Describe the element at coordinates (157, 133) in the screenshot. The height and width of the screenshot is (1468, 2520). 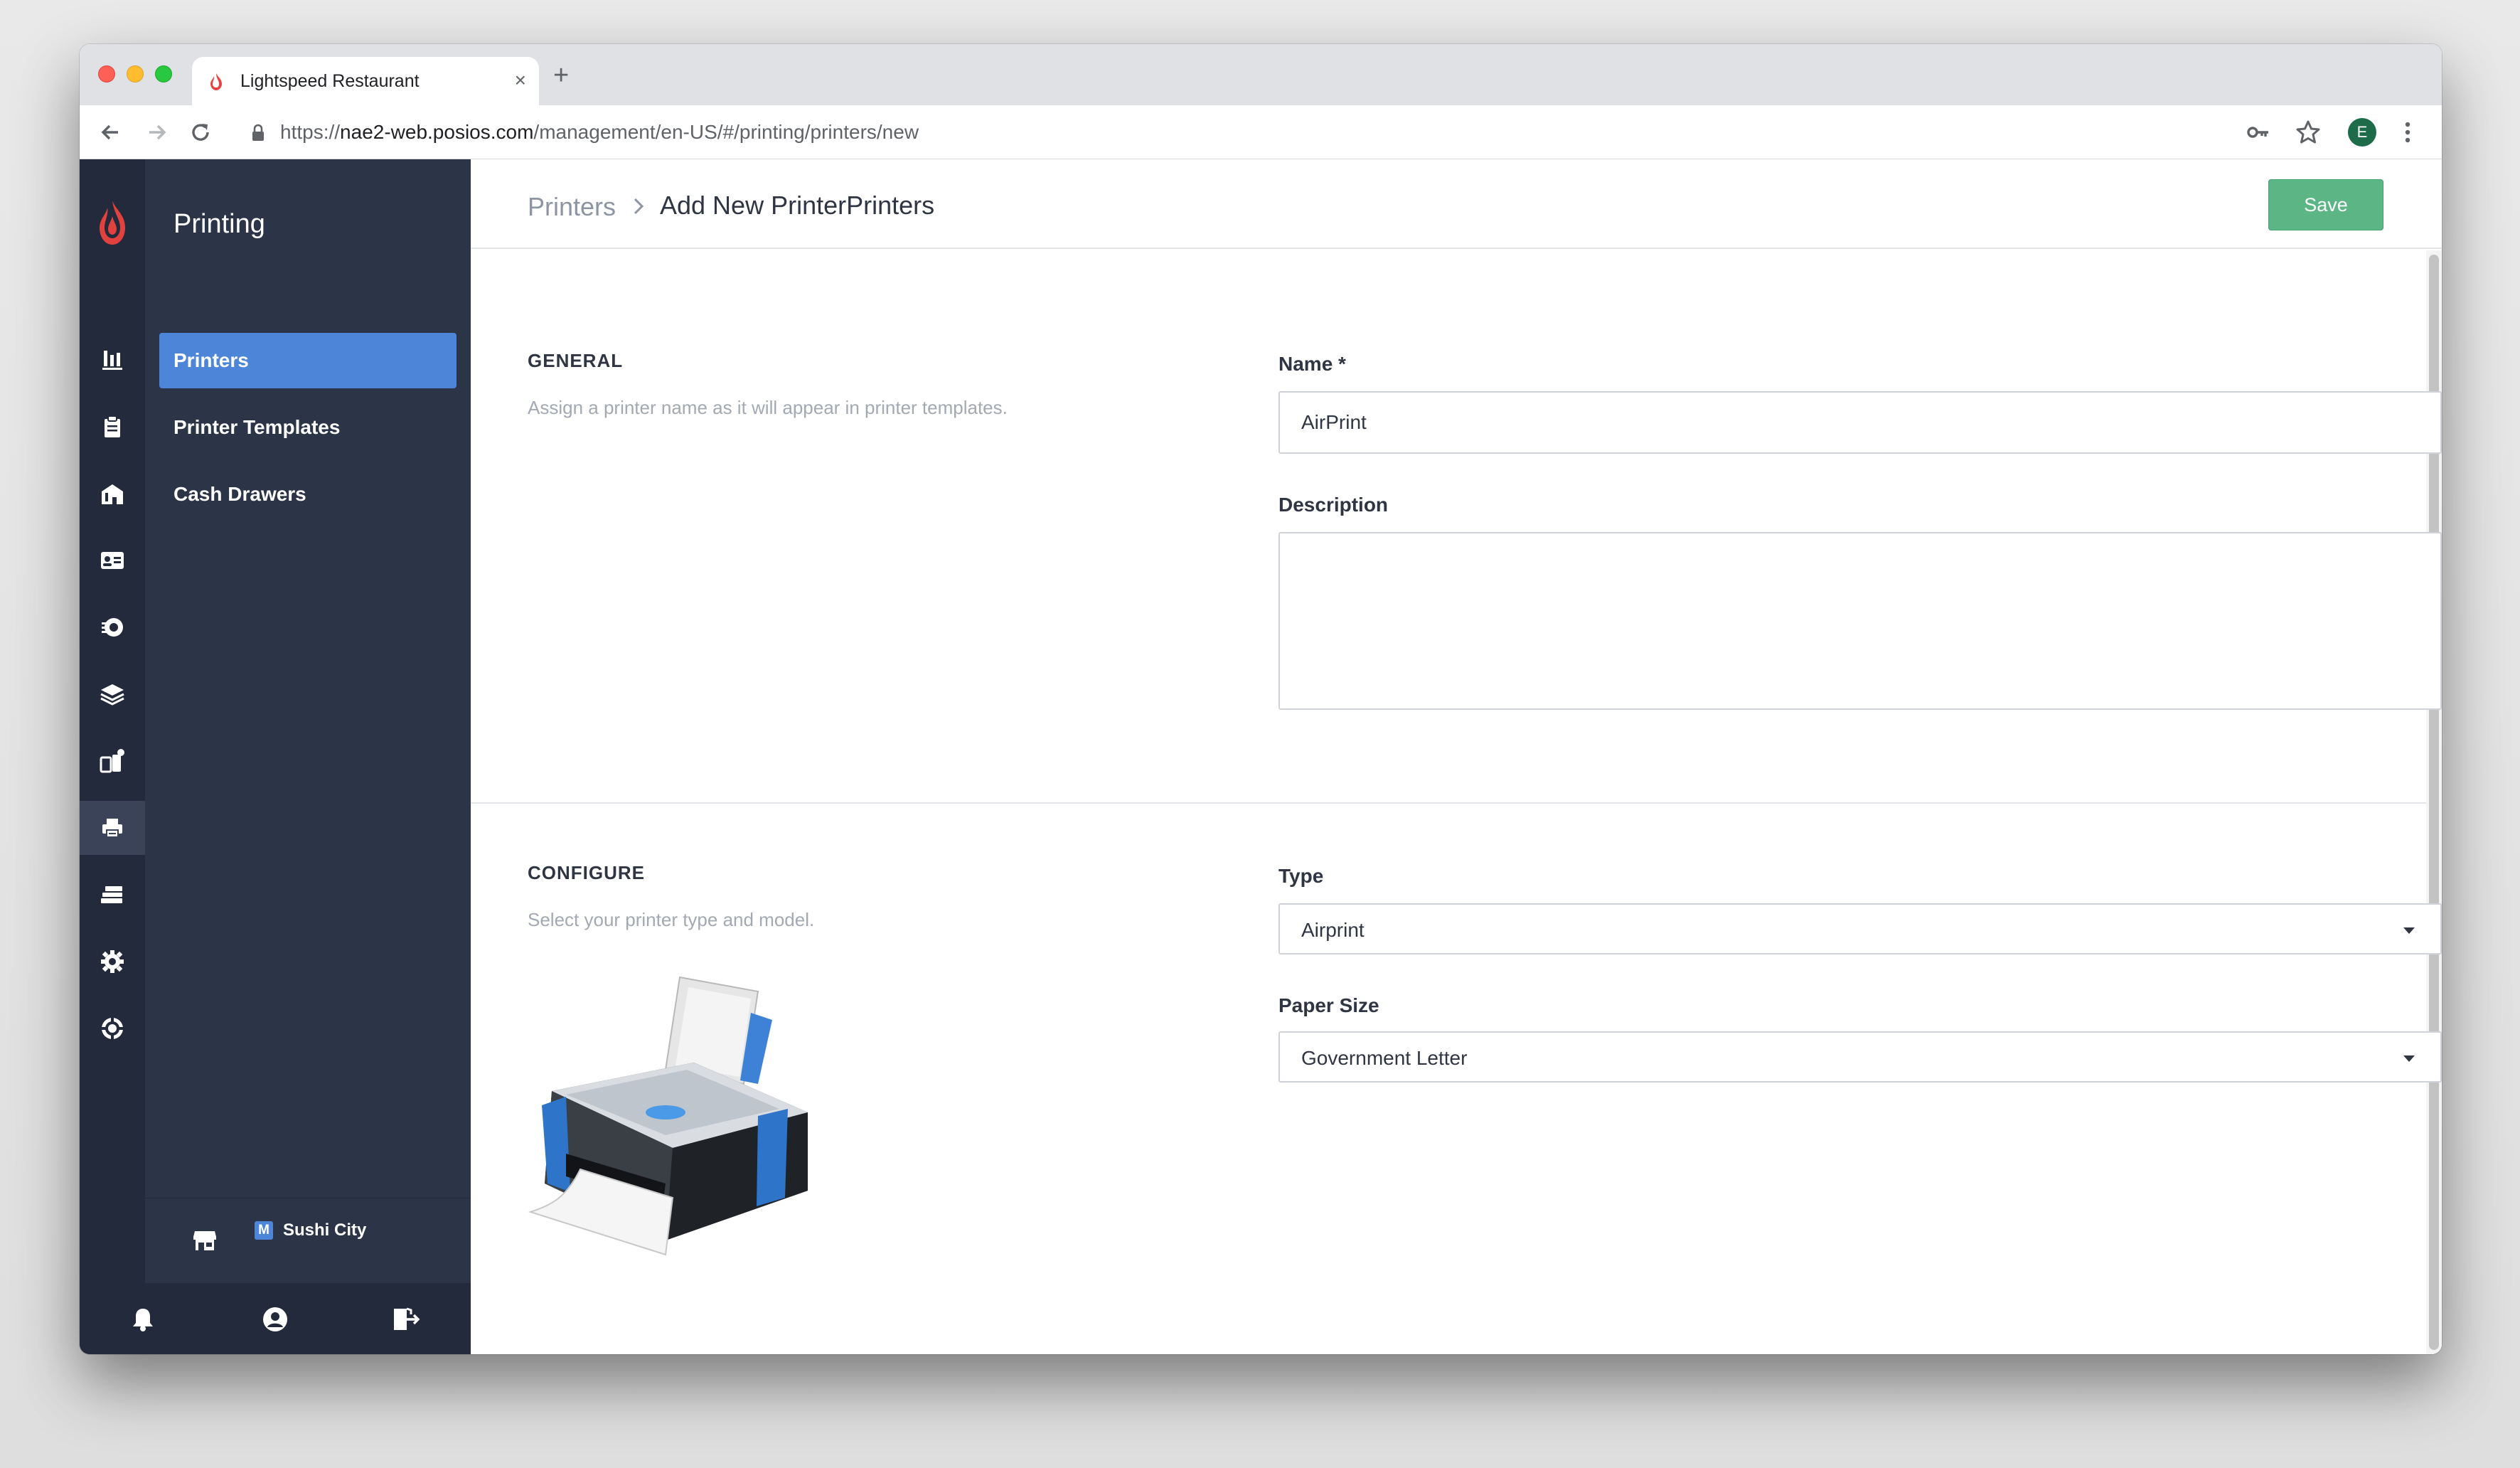
I see `forward-icon` at that location.